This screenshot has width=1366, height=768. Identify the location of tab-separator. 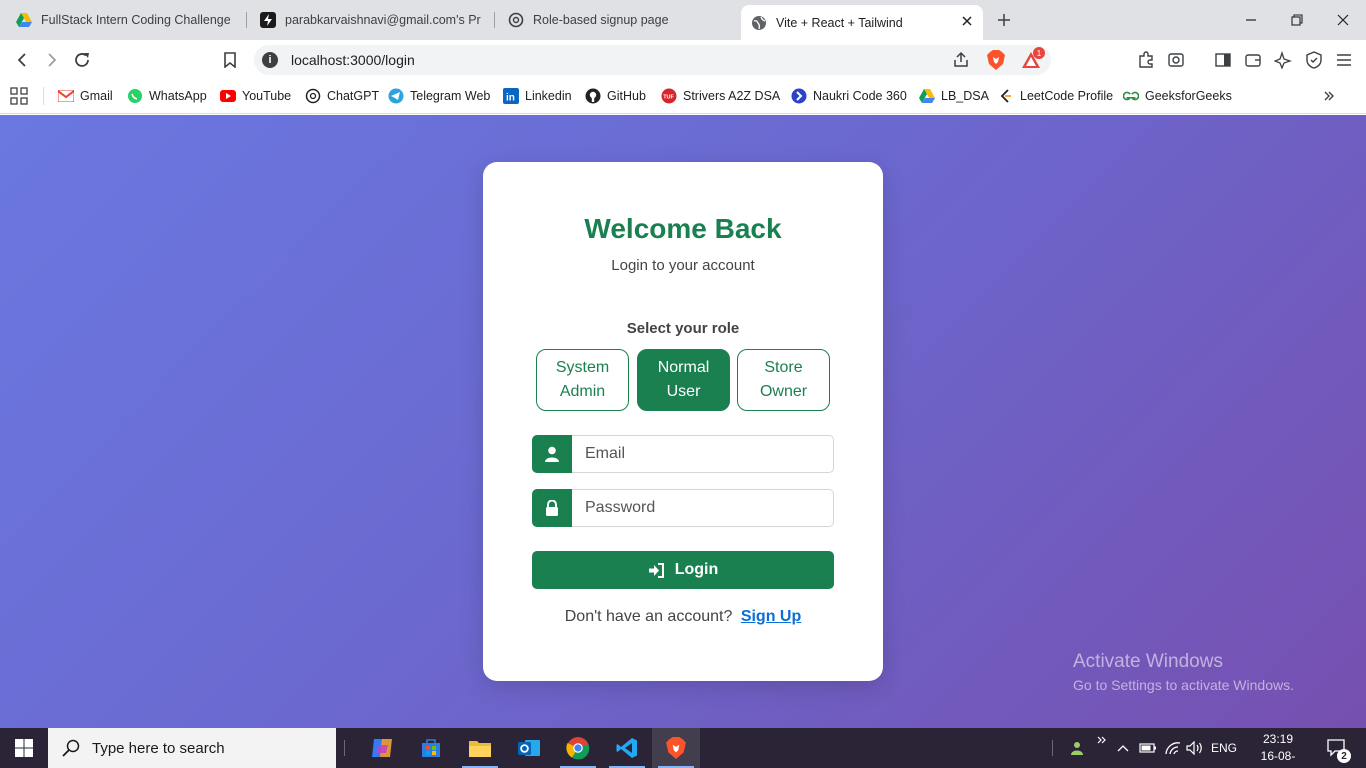
(494, 20).